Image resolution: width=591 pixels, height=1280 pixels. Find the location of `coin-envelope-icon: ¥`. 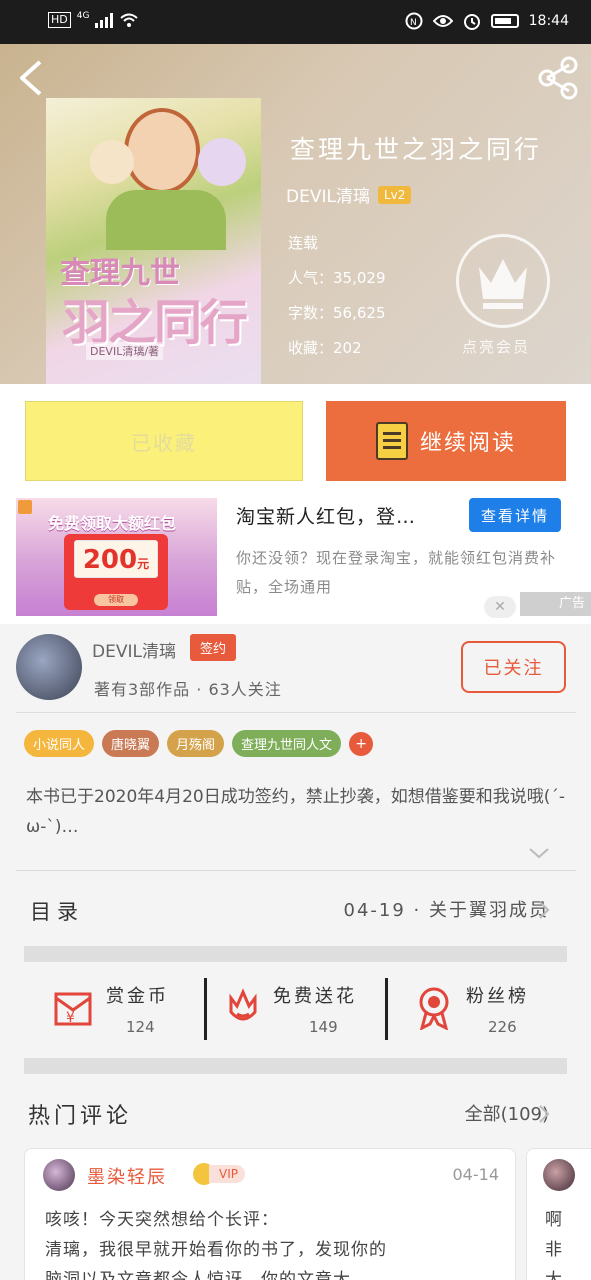

coin-envelope-icon: ¥ is located at coordinates (73, 1009).